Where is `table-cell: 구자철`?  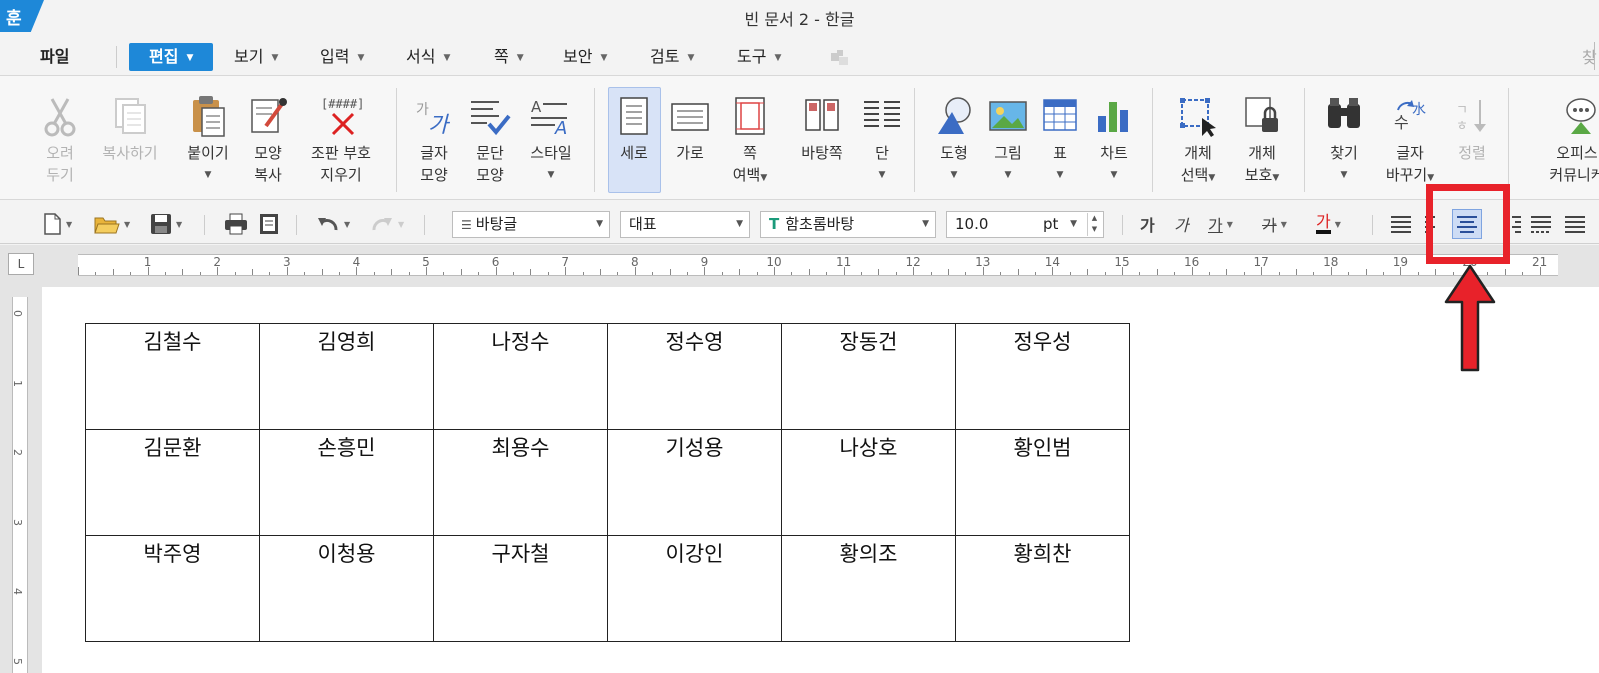 table-cell: 구자철 is located at coordinates (520, 588).